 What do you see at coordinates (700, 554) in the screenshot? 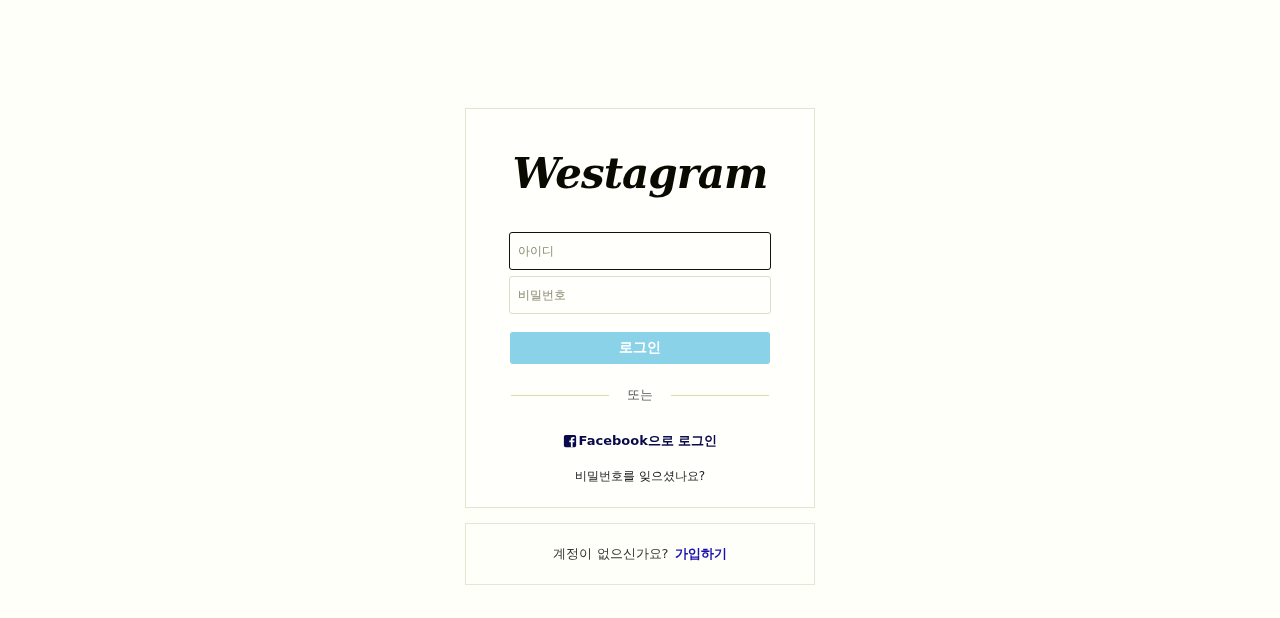
I see `signup-link: 가입하기` at bounding box center [700, 554].